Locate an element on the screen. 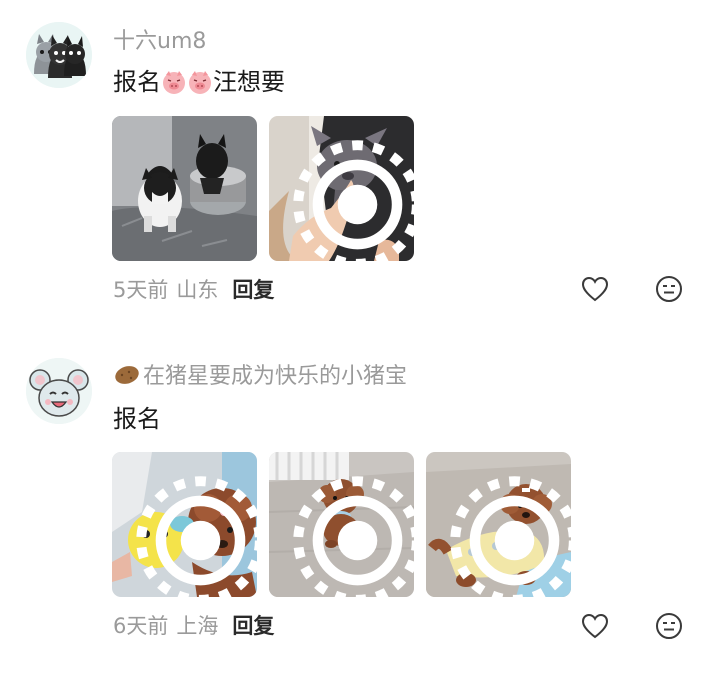  potato-icon is located at coordinates (127, 375).